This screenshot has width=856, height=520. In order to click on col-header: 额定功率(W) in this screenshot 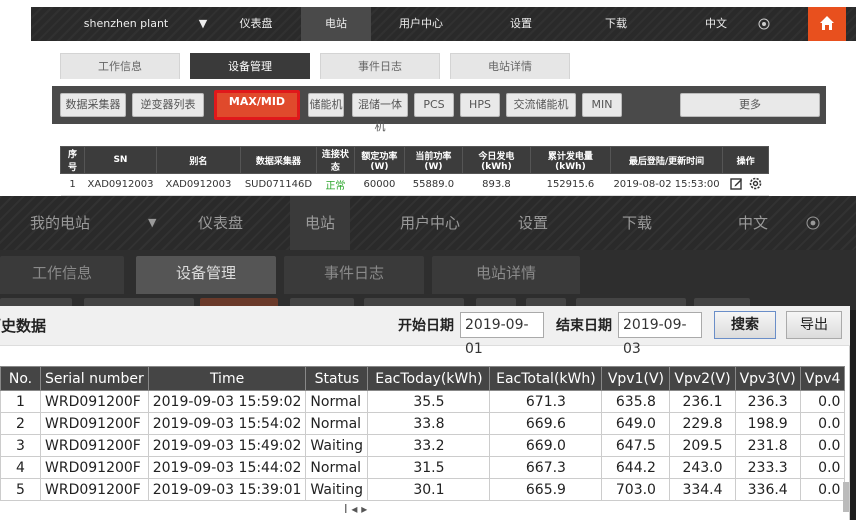, I will do `click(379, 160)`.